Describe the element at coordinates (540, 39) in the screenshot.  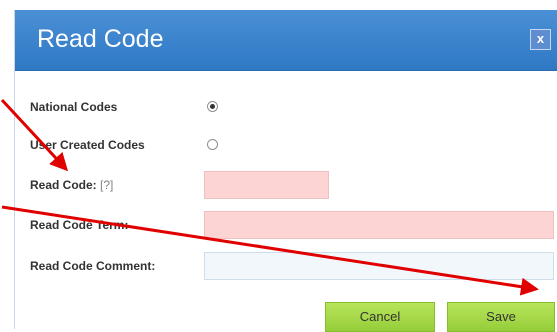
I see `close-button: x` at that location.